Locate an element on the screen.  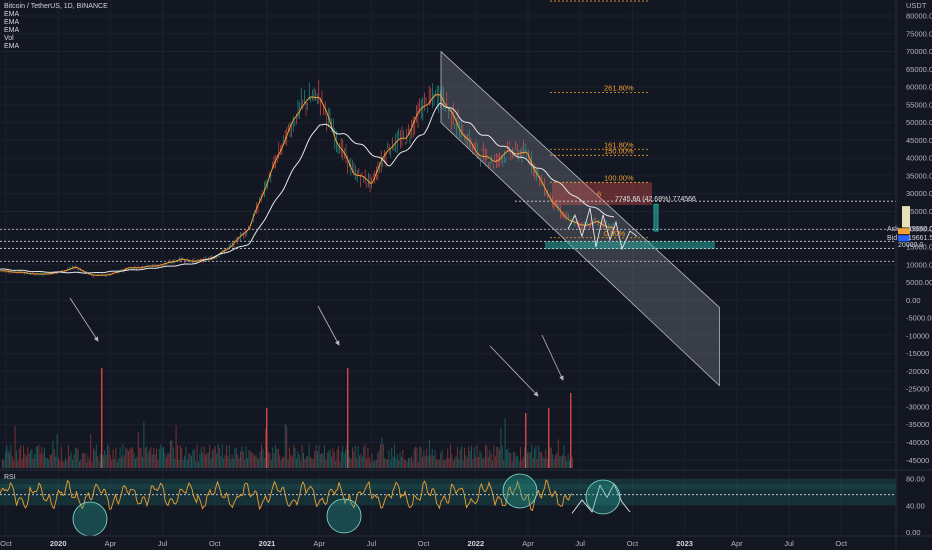
indicator-ema-2: EMA is located at coordinates (56, 23).